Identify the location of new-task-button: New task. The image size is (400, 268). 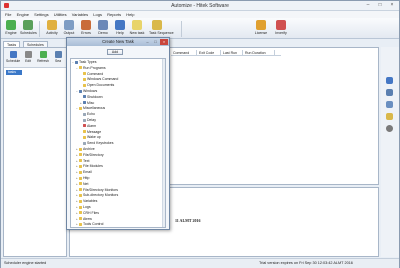
(137, 29).